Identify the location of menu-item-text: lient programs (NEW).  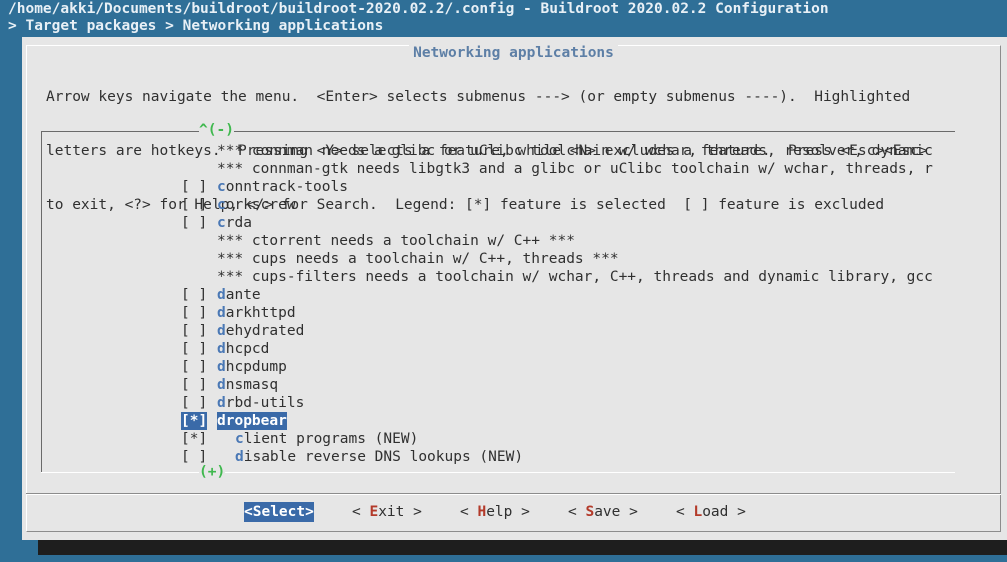
(331, 439).